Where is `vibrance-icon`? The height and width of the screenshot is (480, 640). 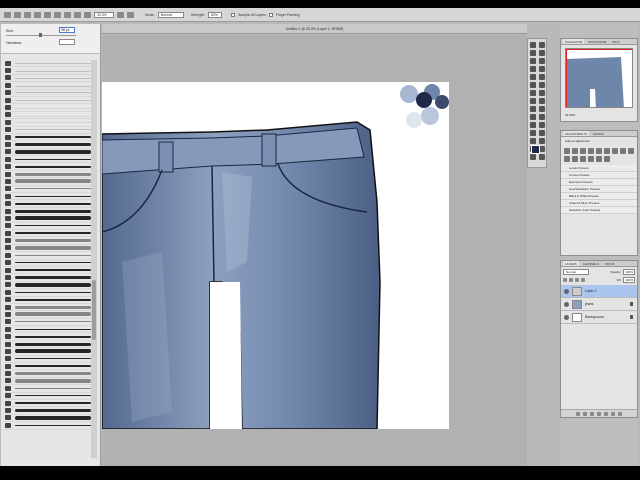
vibrance-icon is located at coordinates (599, 151).